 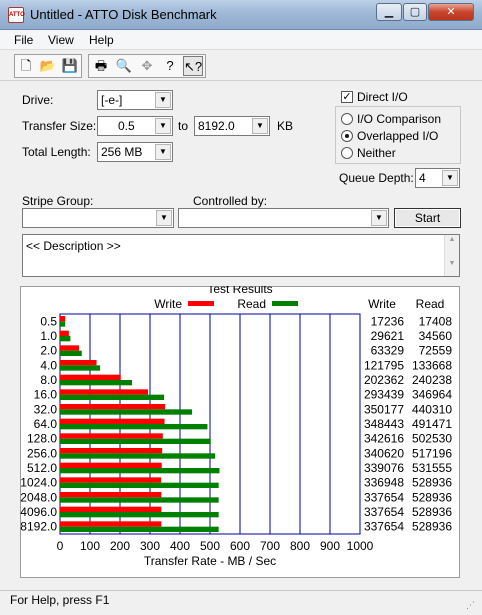 I want to click on legend-write-label: Write, so click(x=168, y=304).